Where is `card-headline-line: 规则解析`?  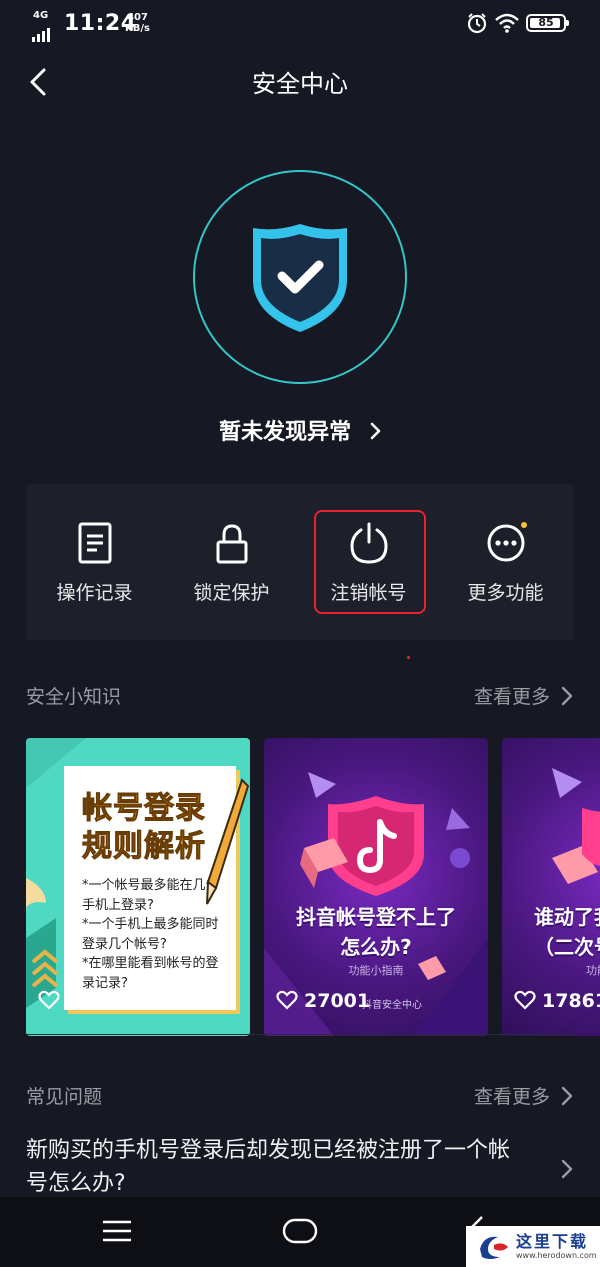 card-headline-line: 规则解析 is located at coordinates (144, 847).